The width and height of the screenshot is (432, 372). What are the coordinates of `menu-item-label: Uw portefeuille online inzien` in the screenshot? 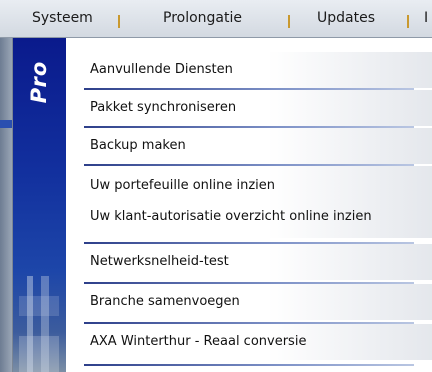 It's located at (183, 185).